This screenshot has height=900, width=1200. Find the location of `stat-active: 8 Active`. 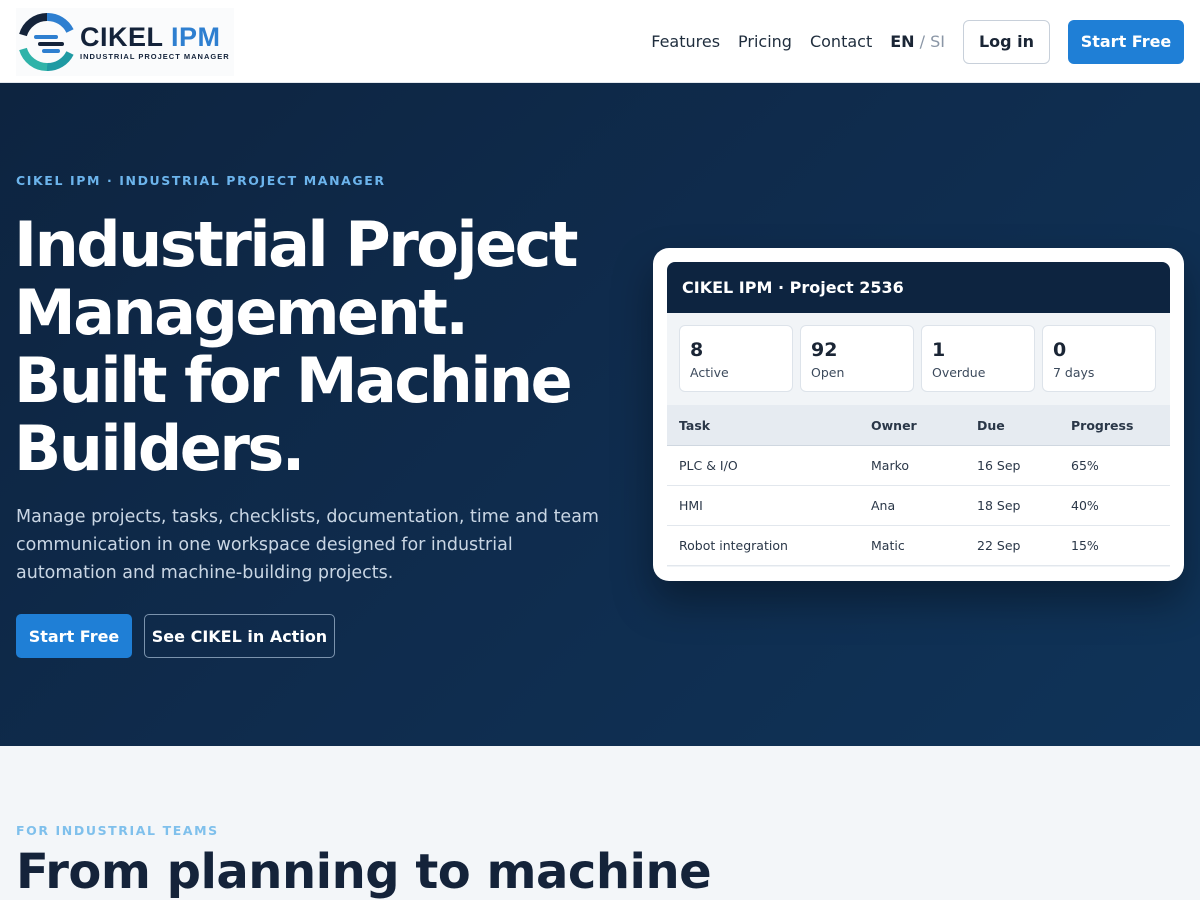

stat-active: 8 Active is located at coordinates (736, 358).